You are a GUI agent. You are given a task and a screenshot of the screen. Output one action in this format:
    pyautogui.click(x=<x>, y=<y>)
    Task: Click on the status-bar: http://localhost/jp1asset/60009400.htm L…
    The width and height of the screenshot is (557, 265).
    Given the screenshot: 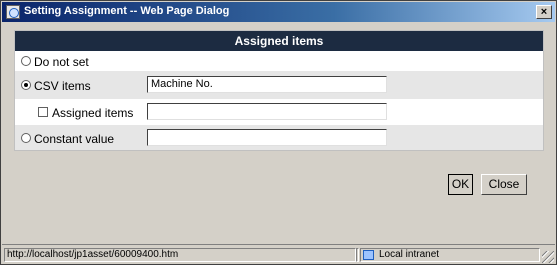 What is the action you would take?
    pyautogui.click(x=278, y=254)
    